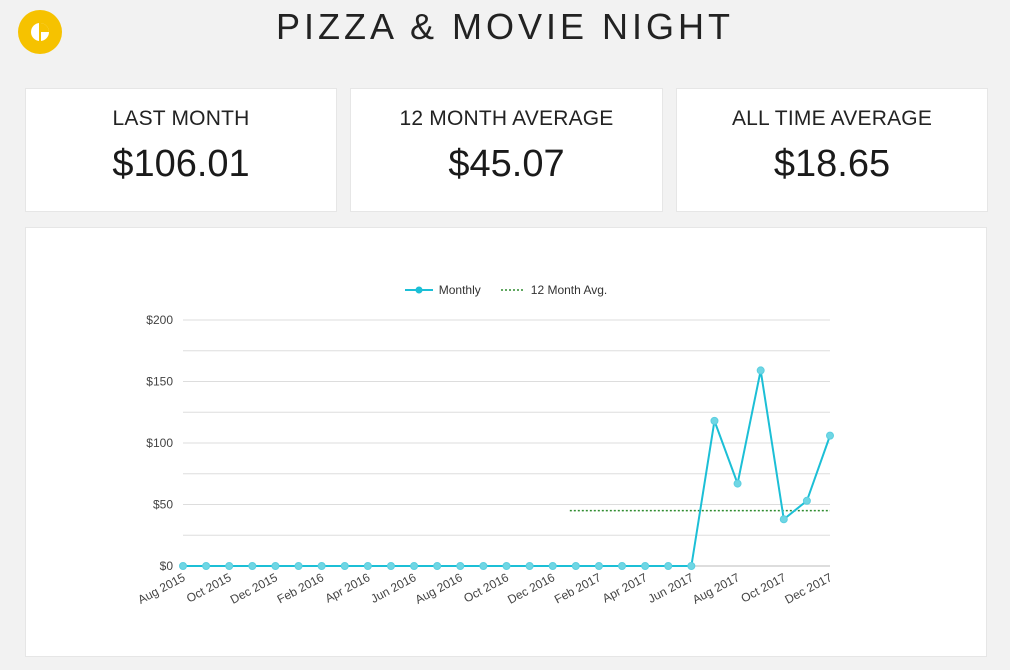  I want to click on stat-value: $45.07, so click(506, 164).